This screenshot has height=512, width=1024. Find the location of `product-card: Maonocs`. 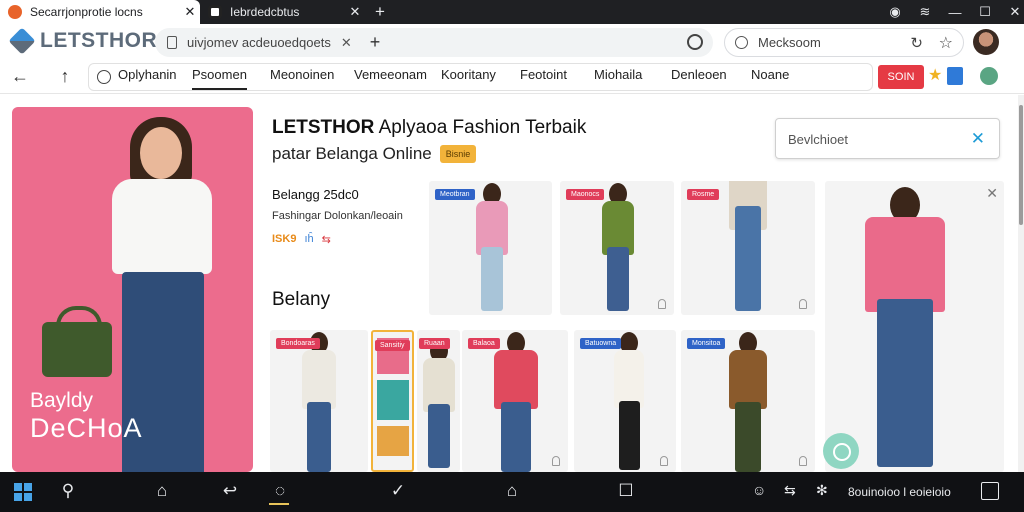

product-card: Maonocs is located at coordinates (617, 248).